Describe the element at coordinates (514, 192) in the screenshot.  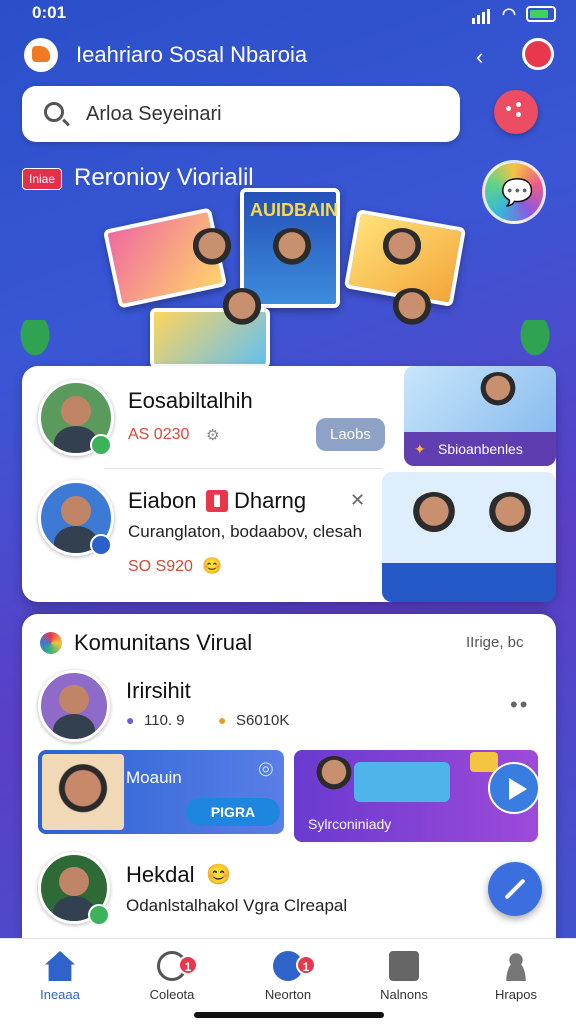
I see `chat-bubble-button` at that location.